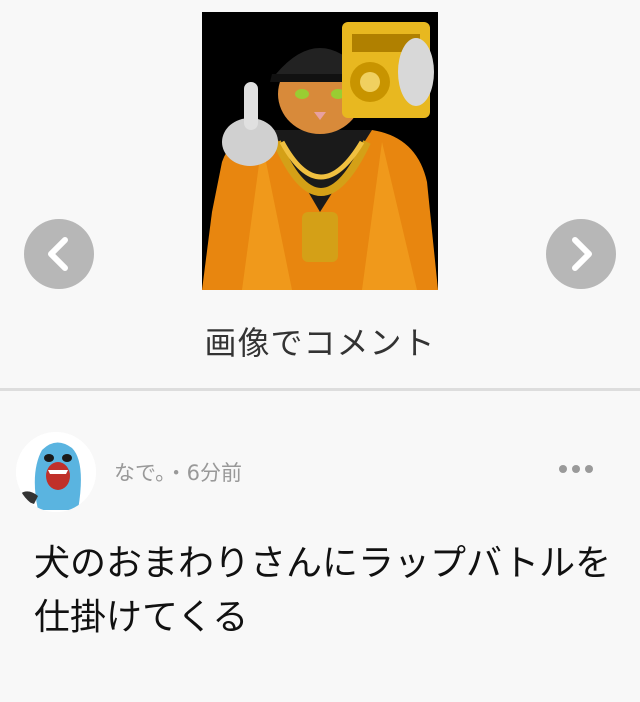 The width and height of the screenshot is (640, 702). I want to click on chevron-left-icon, so click(58, 254).